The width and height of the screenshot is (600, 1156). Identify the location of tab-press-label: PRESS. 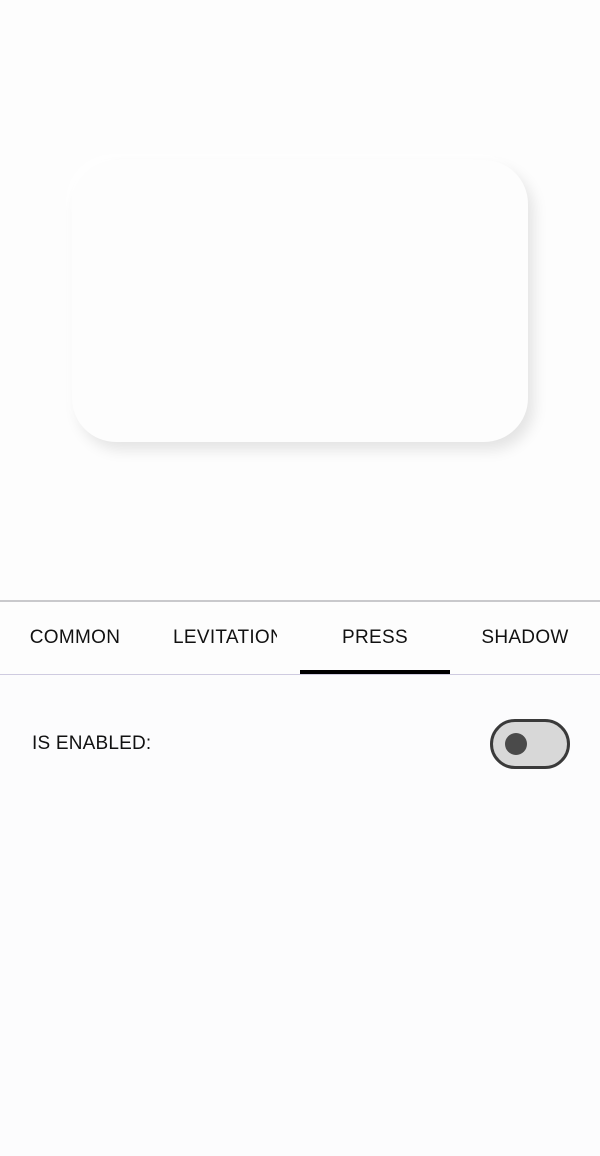
(375, 637).